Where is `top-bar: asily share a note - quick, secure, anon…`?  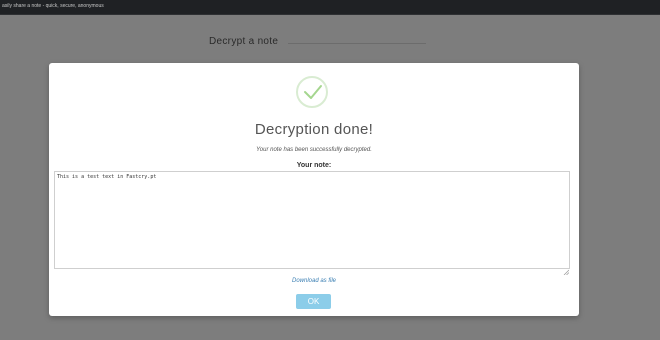
top-bar: asily share a note - quick, secure, anon… is located at coordinates (330, 7).